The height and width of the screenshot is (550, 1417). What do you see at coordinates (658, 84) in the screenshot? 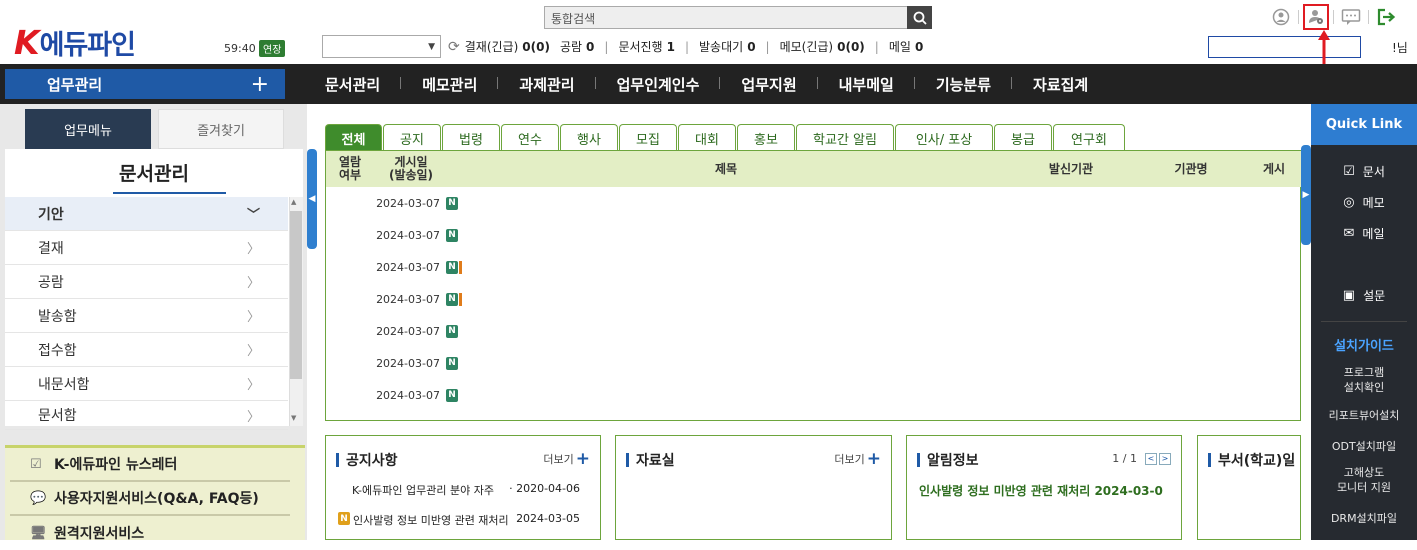
I see `nav-handover: 업무인계인수` at bounding box center [658, 84].